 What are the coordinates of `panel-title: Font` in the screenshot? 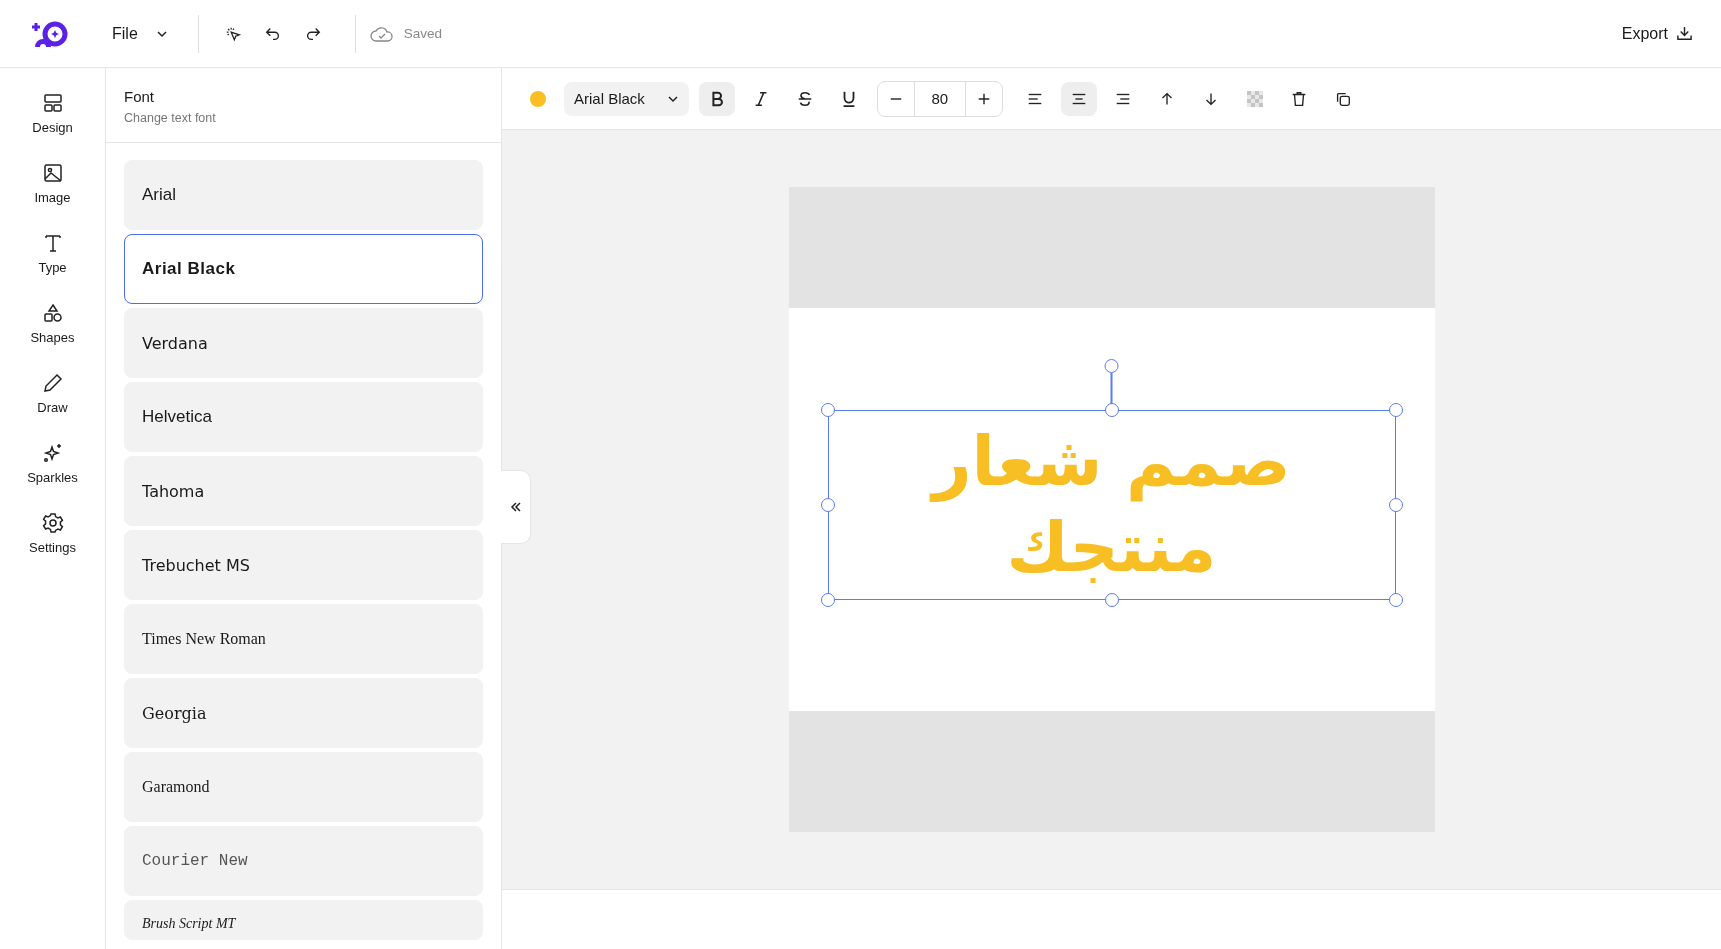 It's located at (139, 96).